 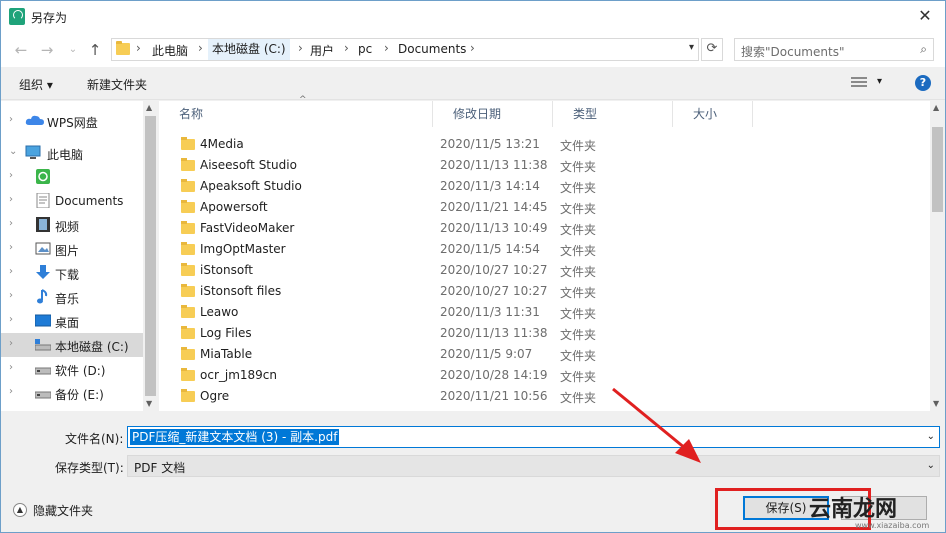 I want to click on nav-item-this-pc: ⌄ 此电脑, so click(x=72, y=153).